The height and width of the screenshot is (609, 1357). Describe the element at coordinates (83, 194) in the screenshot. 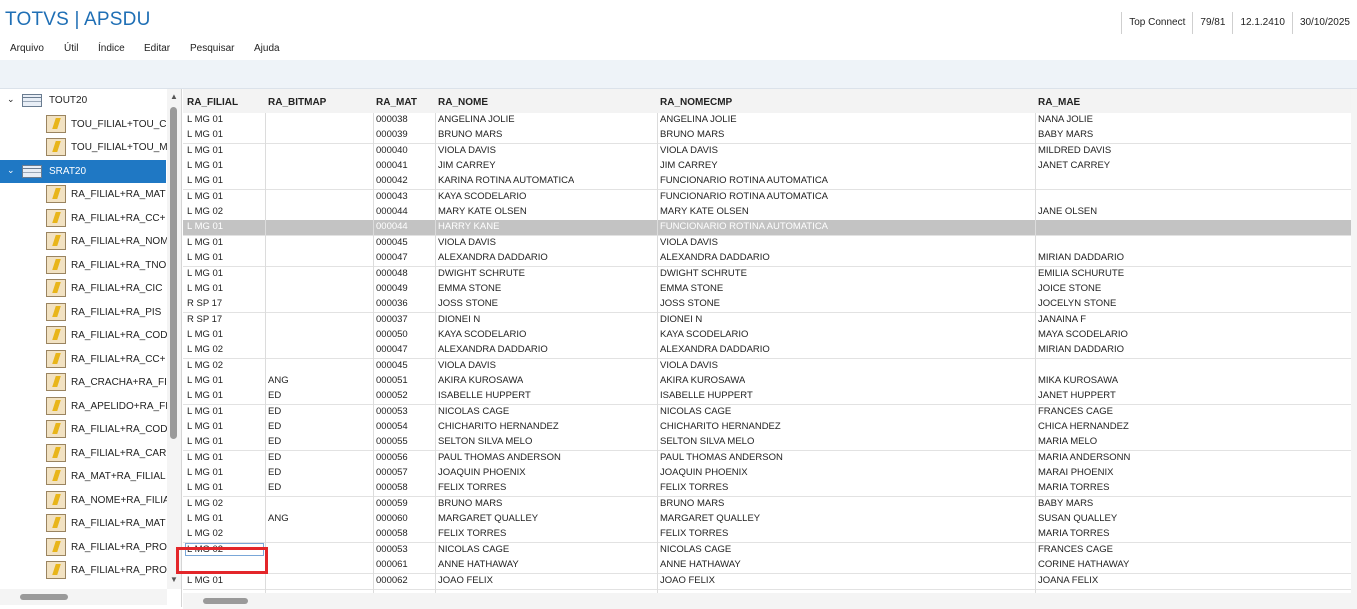

I see `tree-index-node: RA_FILIAL+RA_MAT` at that location.